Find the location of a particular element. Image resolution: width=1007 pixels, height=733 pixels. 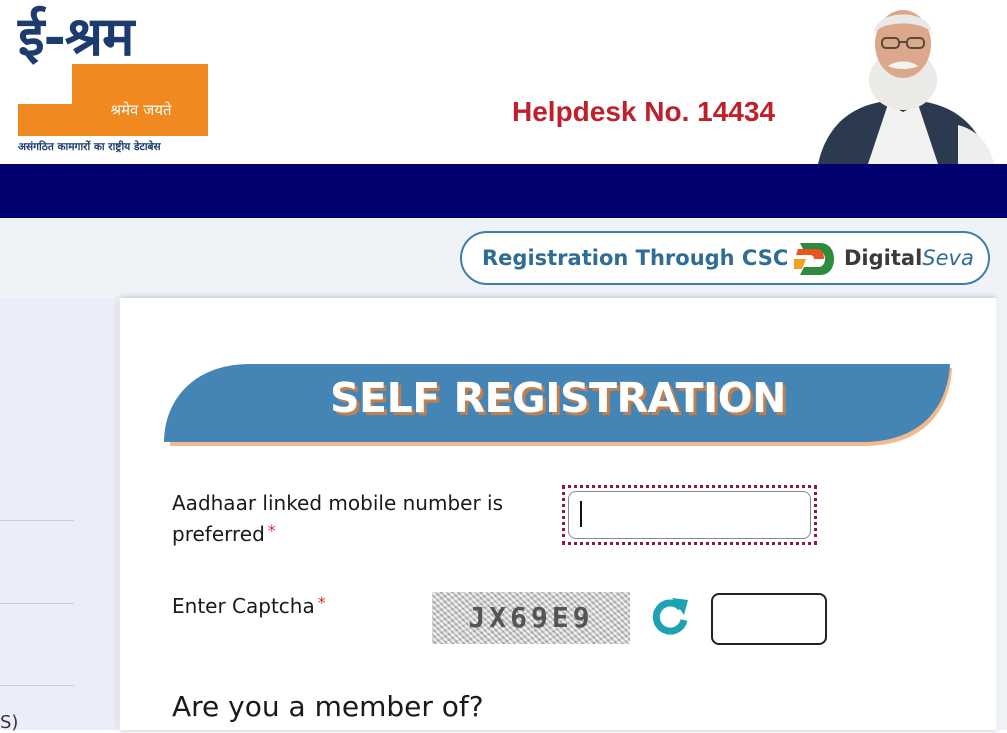

captcha-label-text: Enter Captcha is located at coordinates (243, 606).